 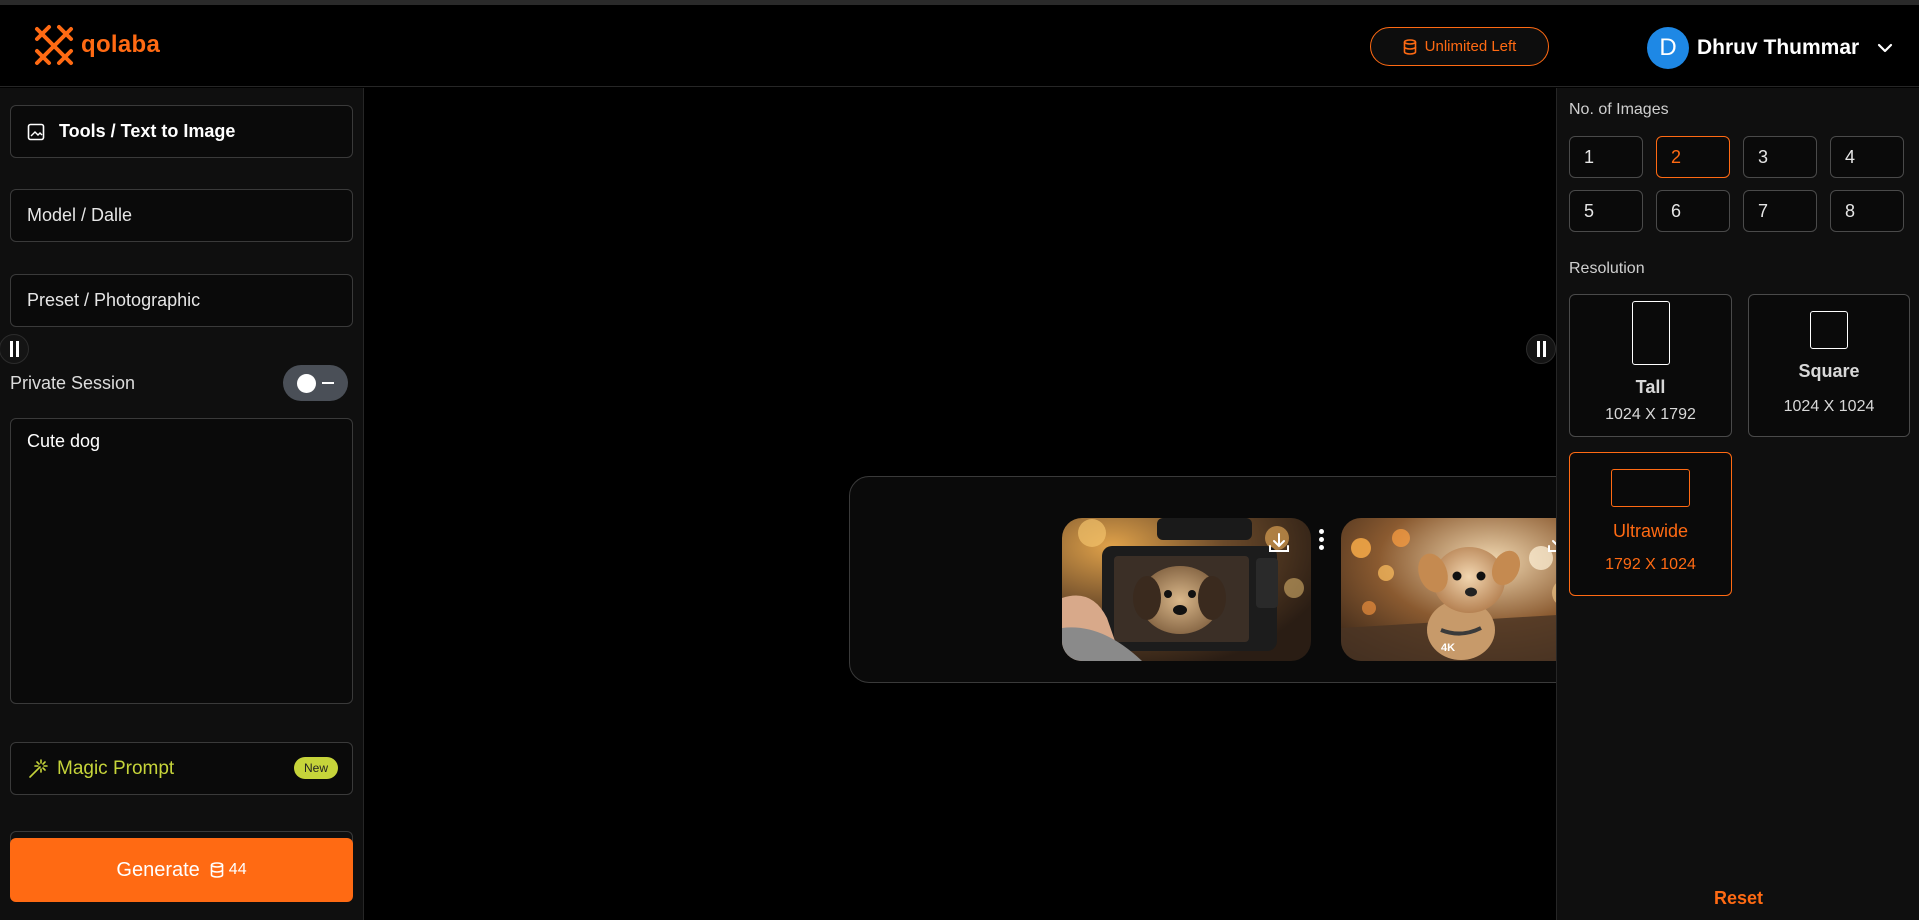 I want to click on num-option-7: 7, so click(x=1780, y=211).